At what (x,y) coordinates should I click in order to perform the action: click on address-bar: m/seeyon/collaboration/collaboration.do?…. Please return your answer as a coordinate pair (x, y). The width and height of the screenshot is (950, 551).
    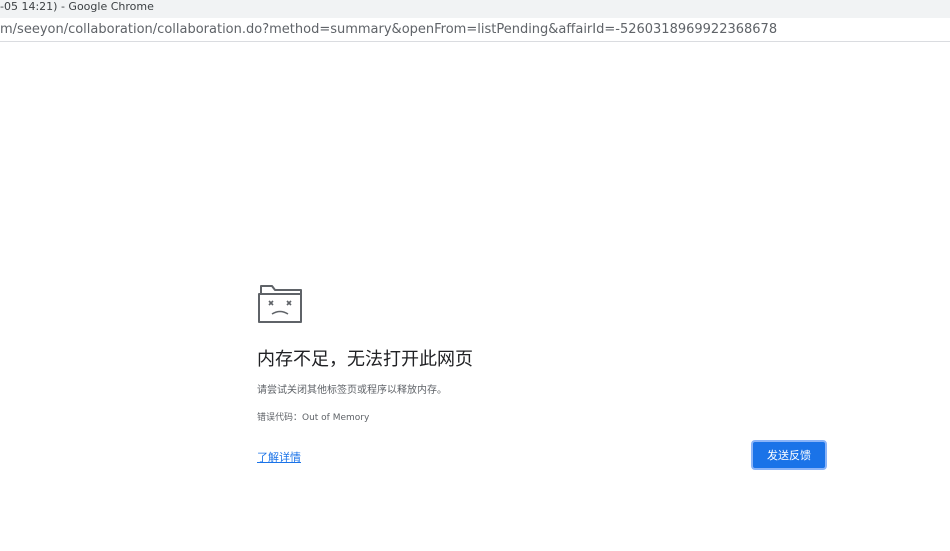
    Looking at the image, I should click on (475, 30).